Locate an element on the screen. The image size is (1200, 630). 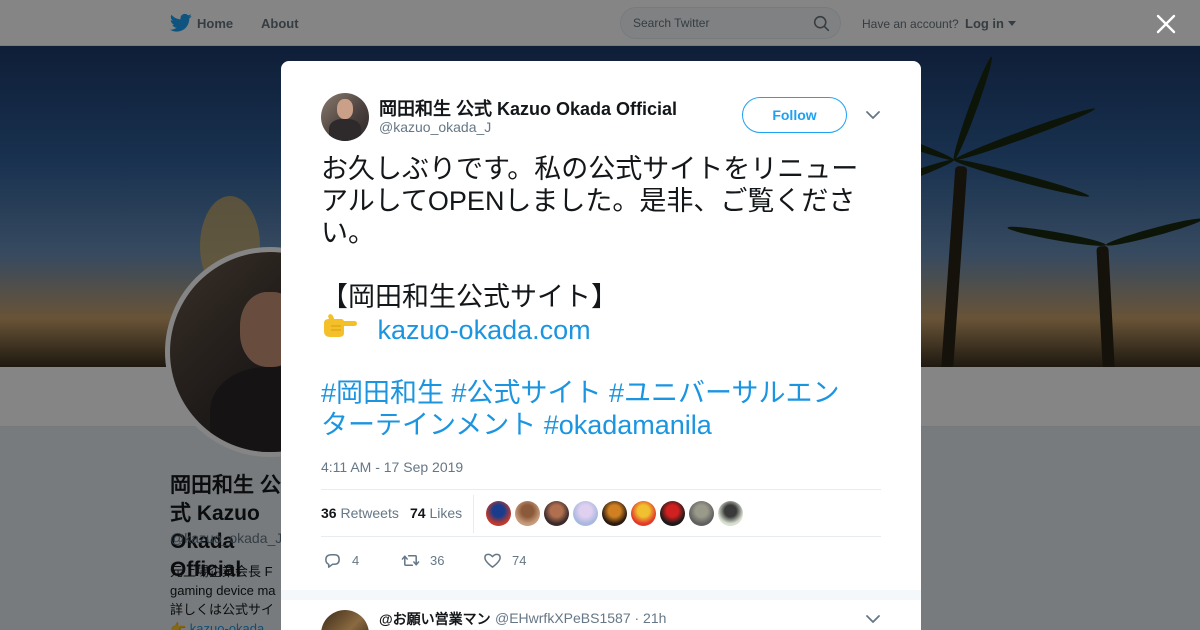
close-icon is located at coordinates (1166, 24).